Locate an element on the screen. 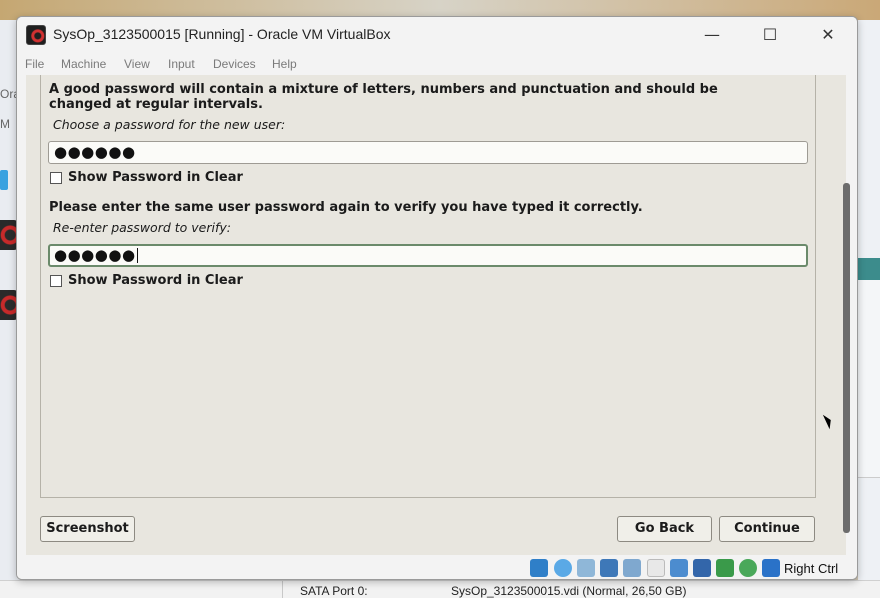 This screenshot has height=598, width=880. background-thumbnail is located at coordinates (869, 368).